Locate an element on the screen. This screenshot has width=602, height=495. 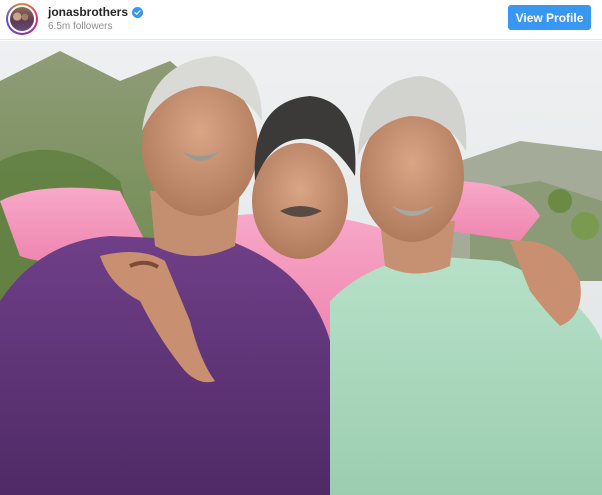
follower-count: 6.5m followers is located at coordinates (80, 26).